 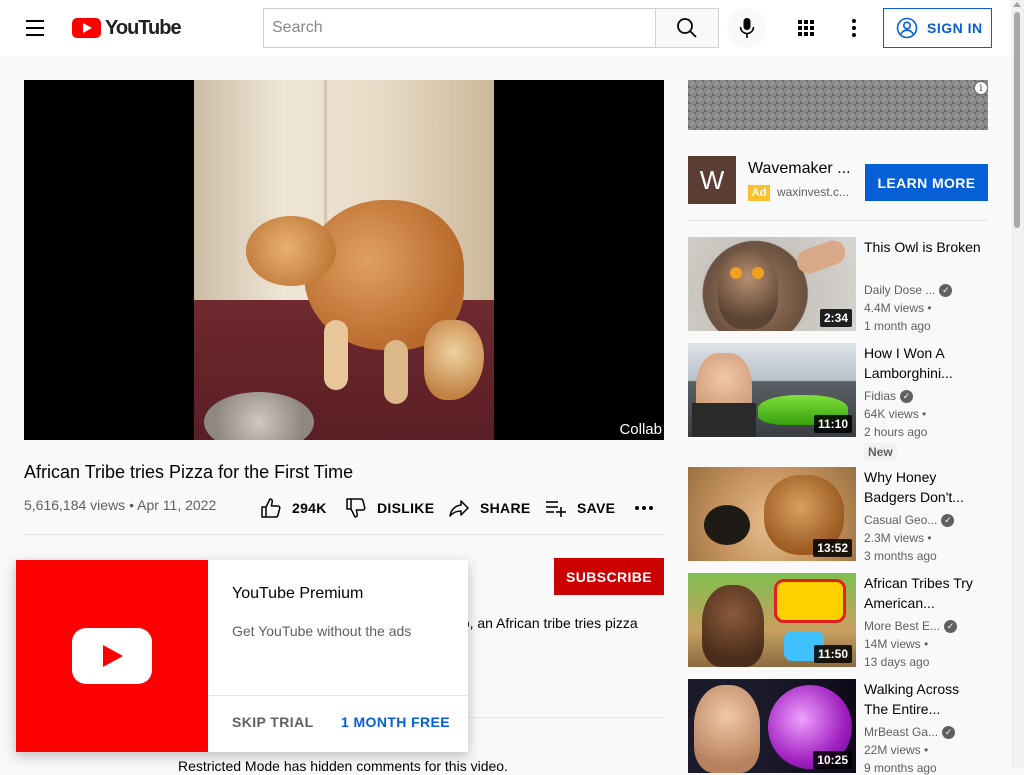 I want to click on skip-trial-button: SKIP TRIAL, so click(x=273, y=722).